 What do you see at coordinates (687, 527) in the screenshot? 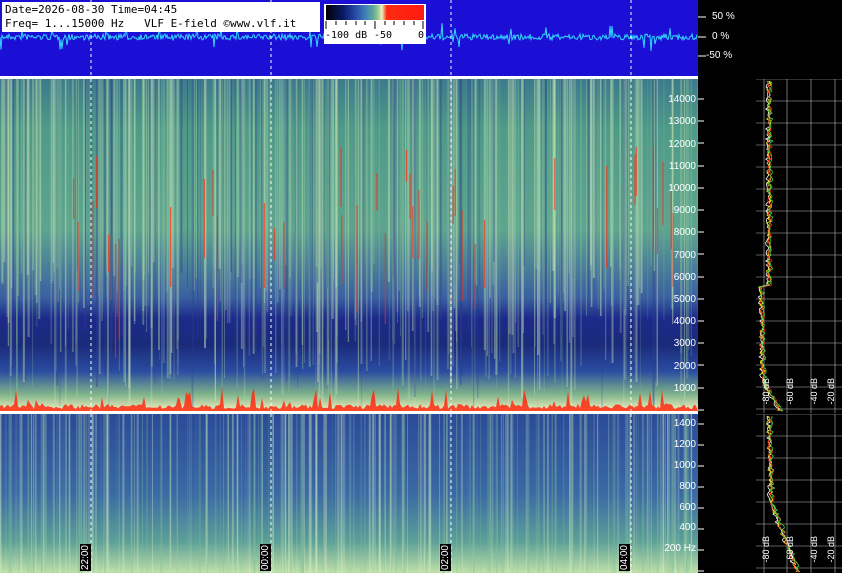
I see `freq-label-400: 400` at bounding box center [687, 527].